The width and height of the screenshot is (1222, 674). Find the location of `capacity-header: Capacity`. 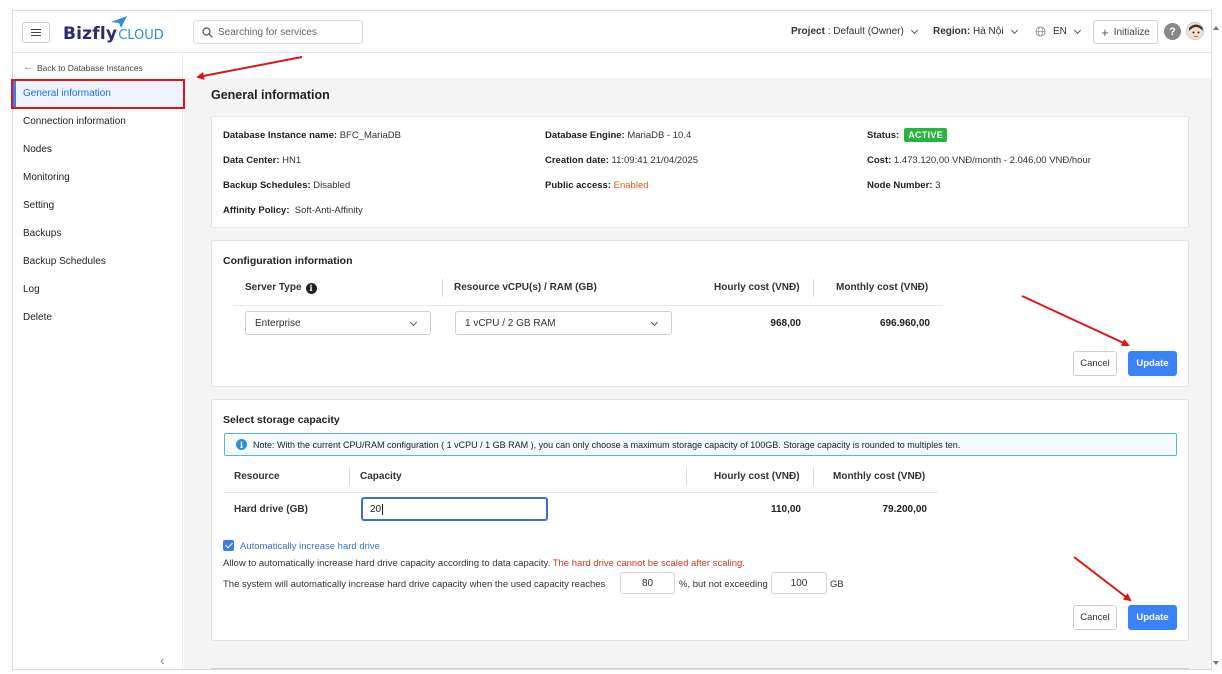

capacity-header: Capacity is located at coordinates (381, 476).